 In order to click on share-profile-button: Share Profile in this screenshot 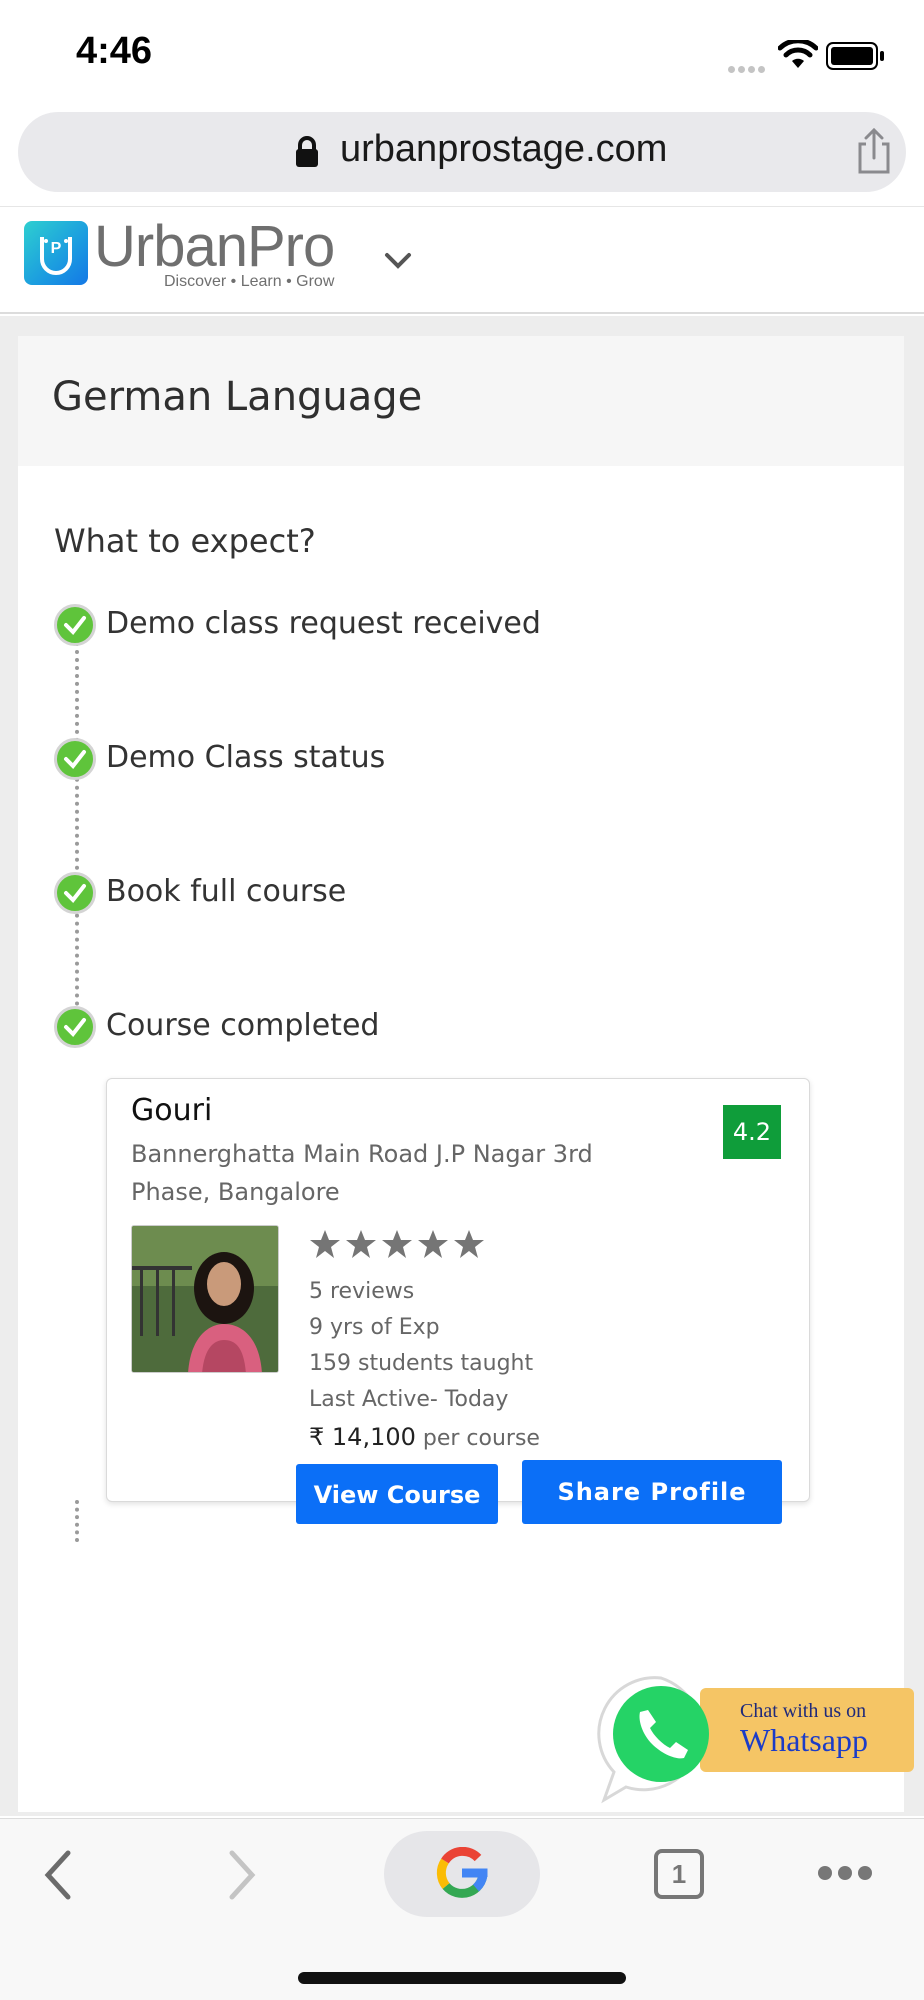, I will do `click(652, 1492)`.